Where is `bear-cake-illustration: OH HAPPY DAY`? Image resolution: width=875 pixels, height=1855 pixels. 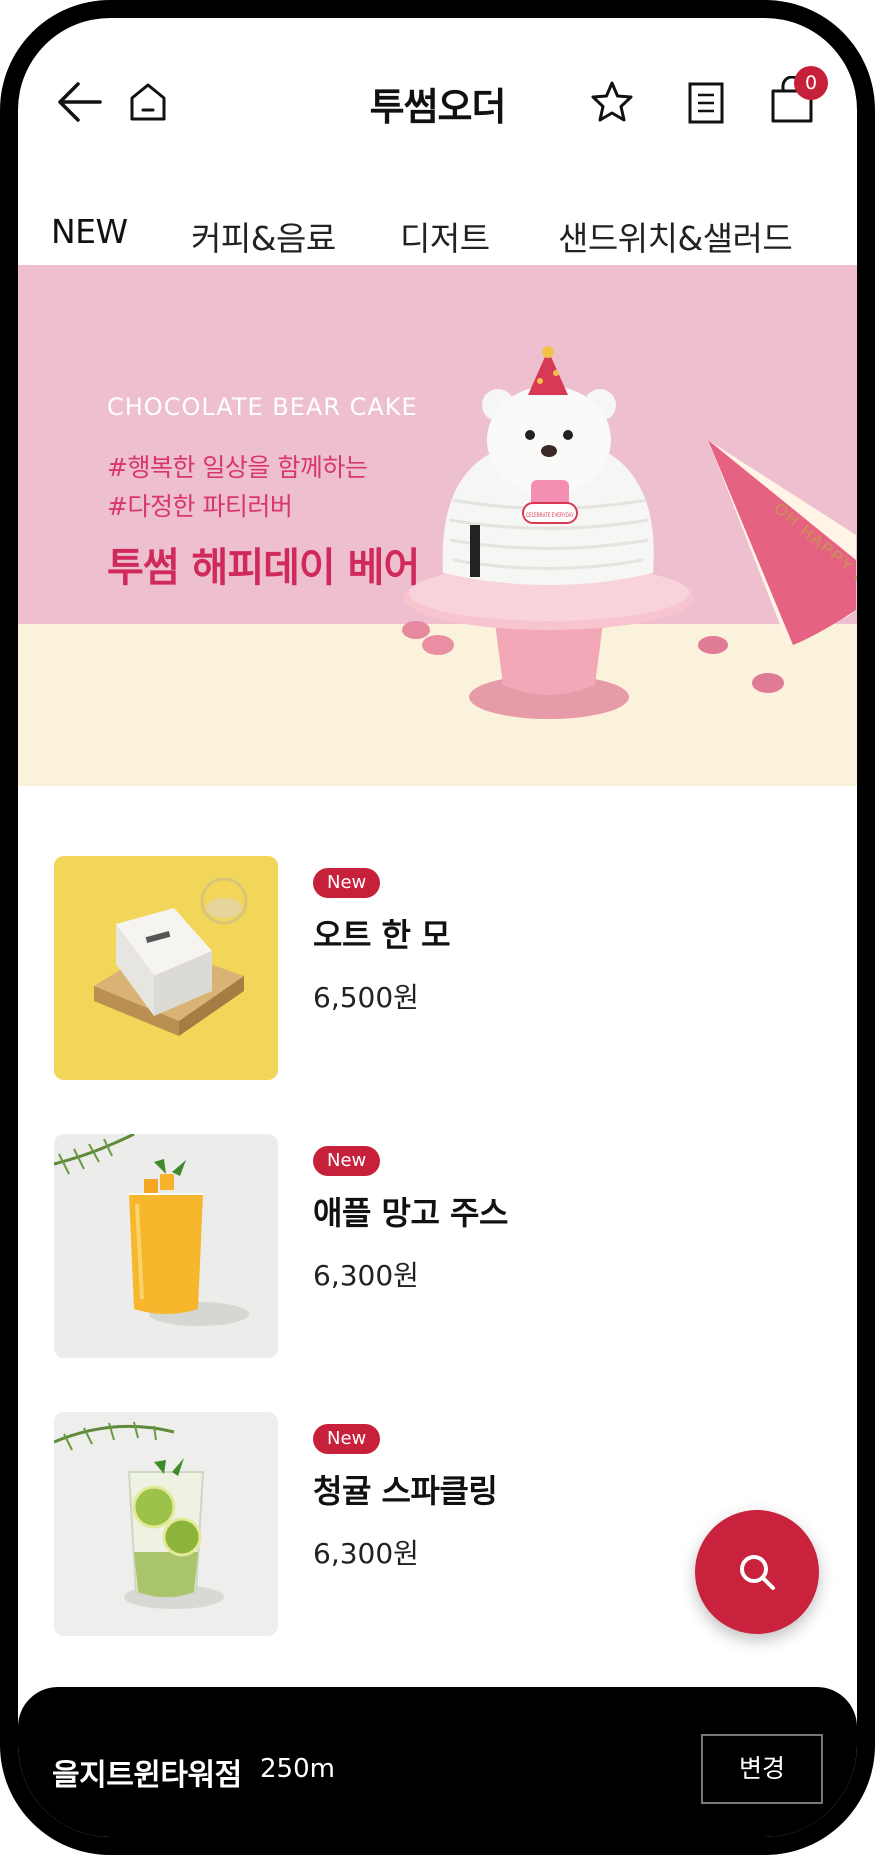 bear-cake-illustration: OH HAPPY DAY is located at coordinates (629, 532).